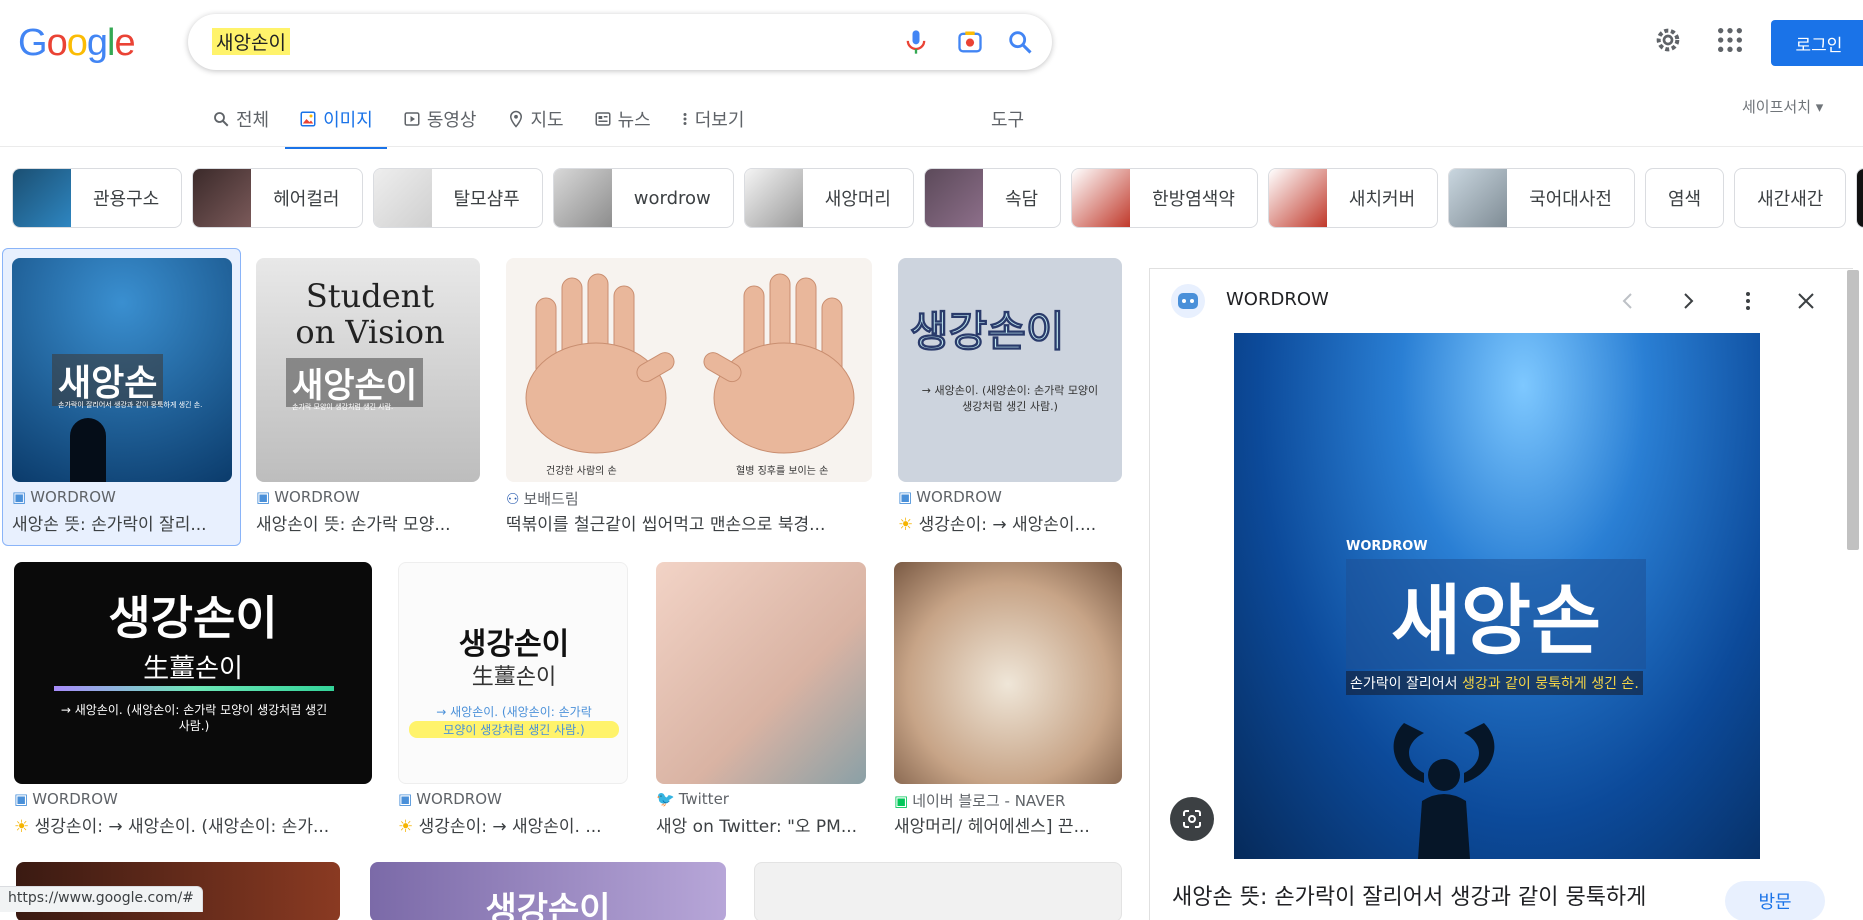 This screenshot has width=1863, height=920. Describe the element at coordinates (1628, 301) in the screenshot. I see `chevron-left-icon` at that location.